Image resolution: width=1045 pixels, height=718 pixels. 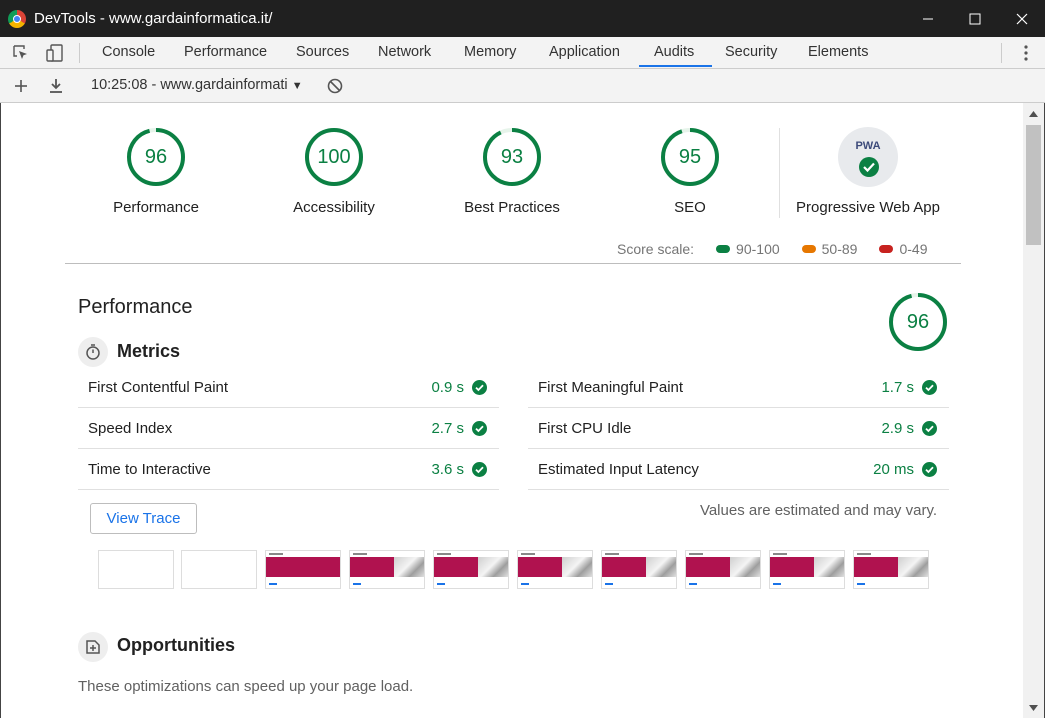 I want to click on scroll-up-button, so click(x=1033, y=113).